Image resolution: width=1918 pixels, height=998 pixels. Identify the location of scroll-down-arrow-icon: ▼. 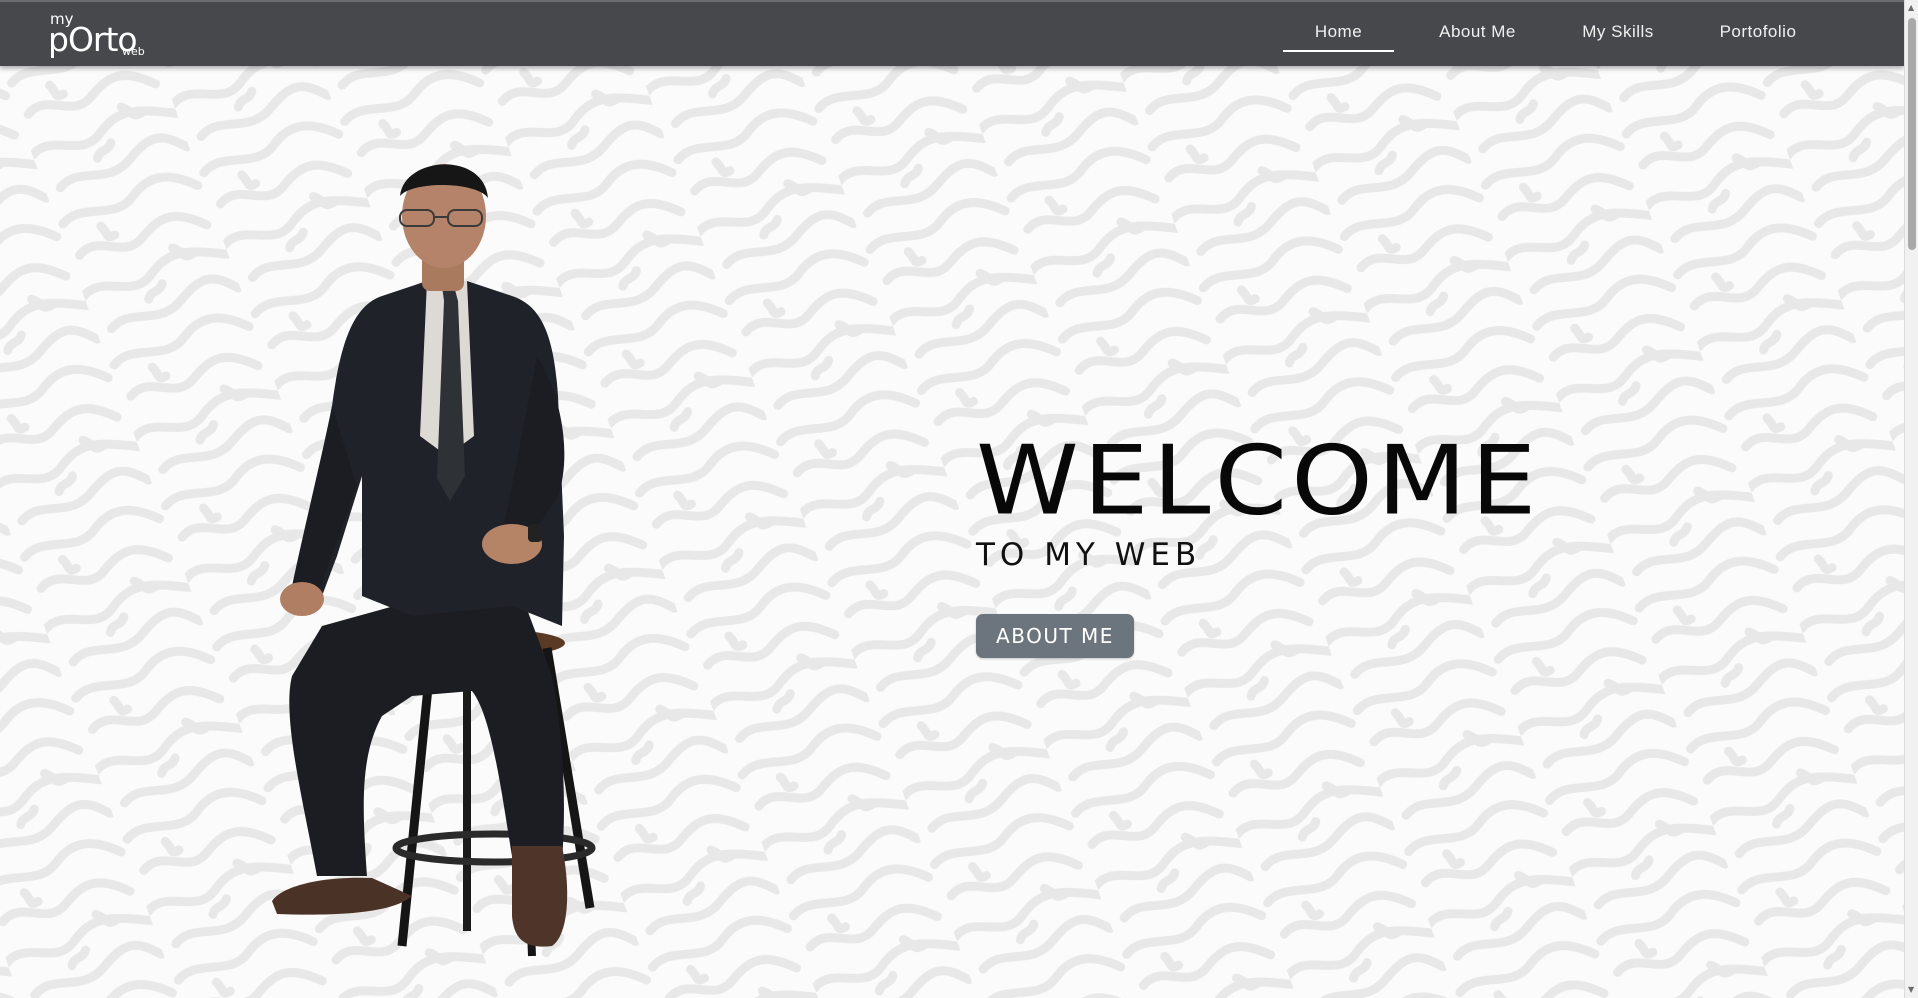
(1911, 990).